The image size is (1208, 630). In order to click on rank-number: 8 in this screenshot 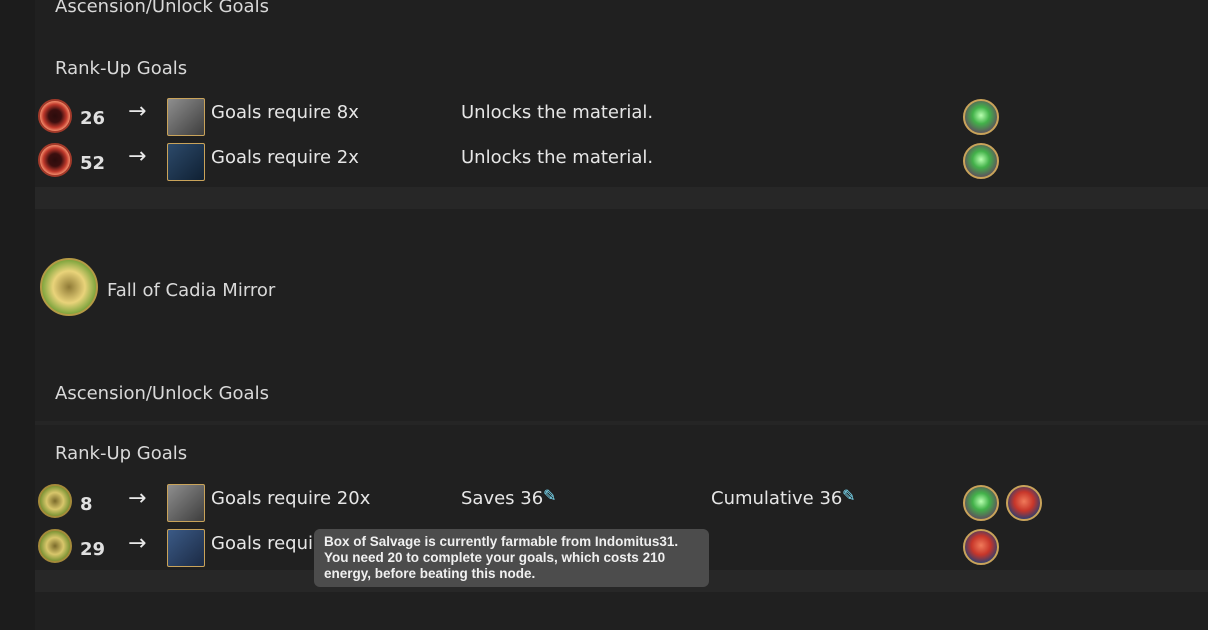, I will do `click(86, 504)`.